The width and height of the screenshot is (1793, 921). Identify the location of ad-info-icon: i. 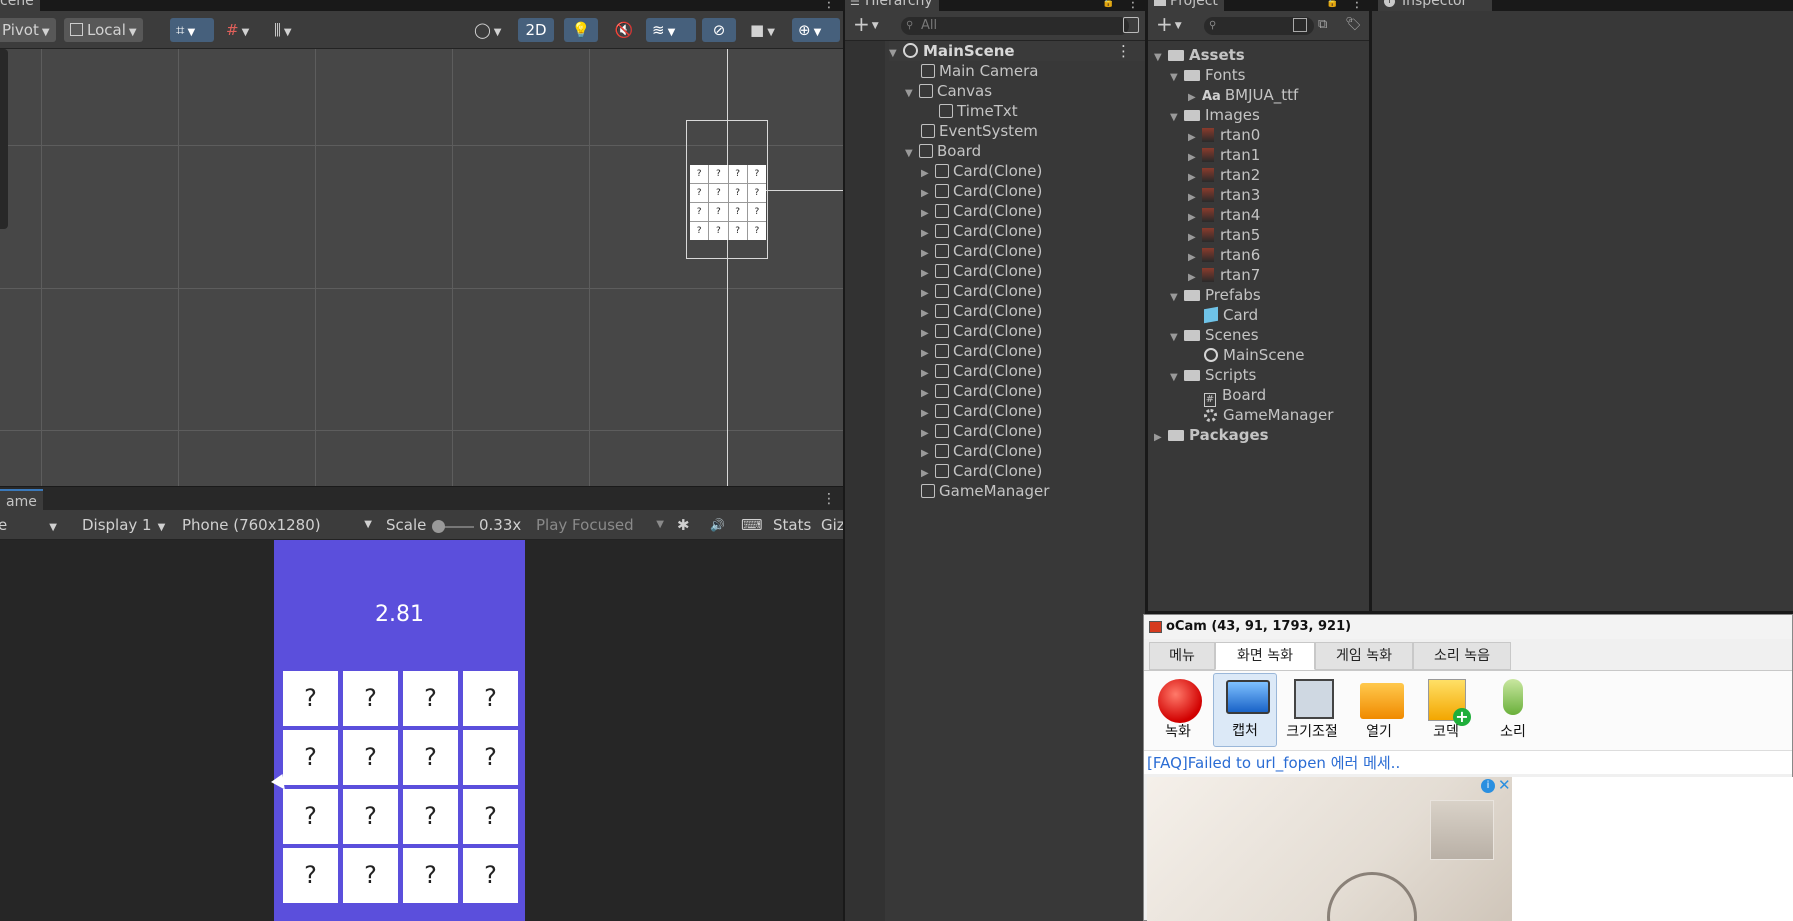
(1488, 786).